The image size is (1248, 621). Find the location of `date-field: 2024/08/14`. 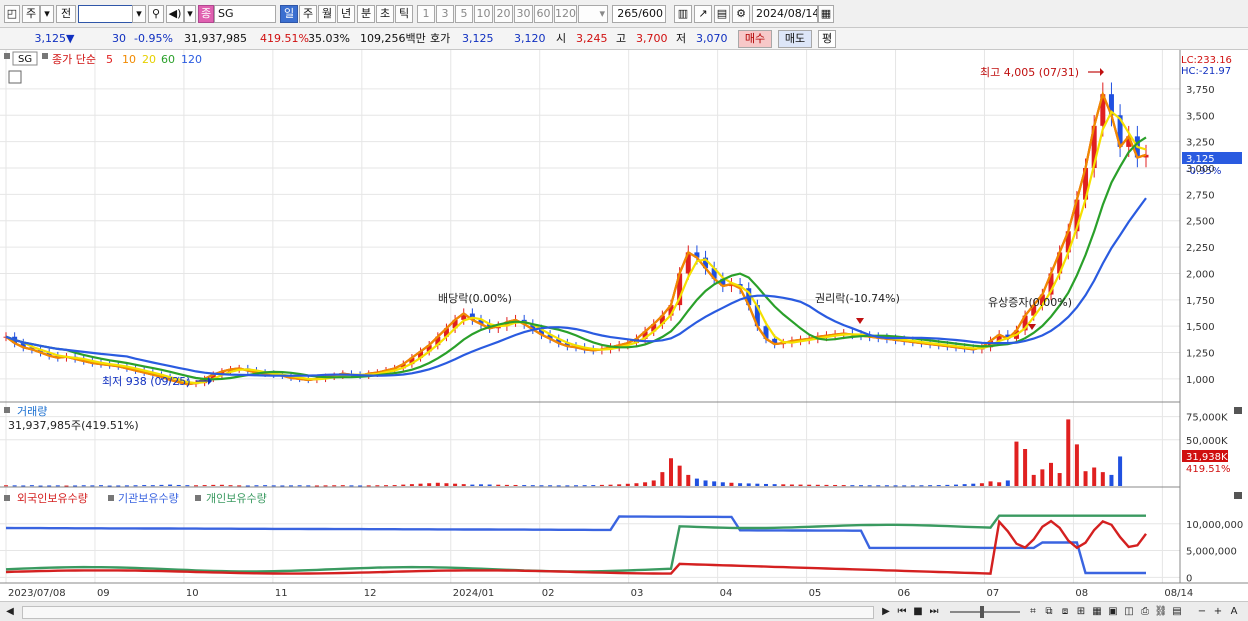

date-field: 2024/08/14 is located at coordinates (785, 14).